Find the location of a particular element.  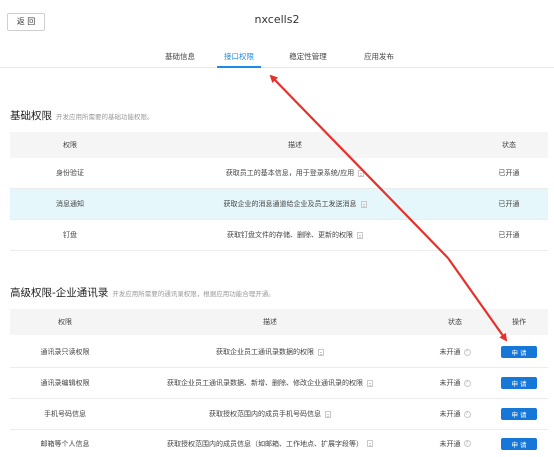

arrow-to-tab is located at coordinates (359, 166).